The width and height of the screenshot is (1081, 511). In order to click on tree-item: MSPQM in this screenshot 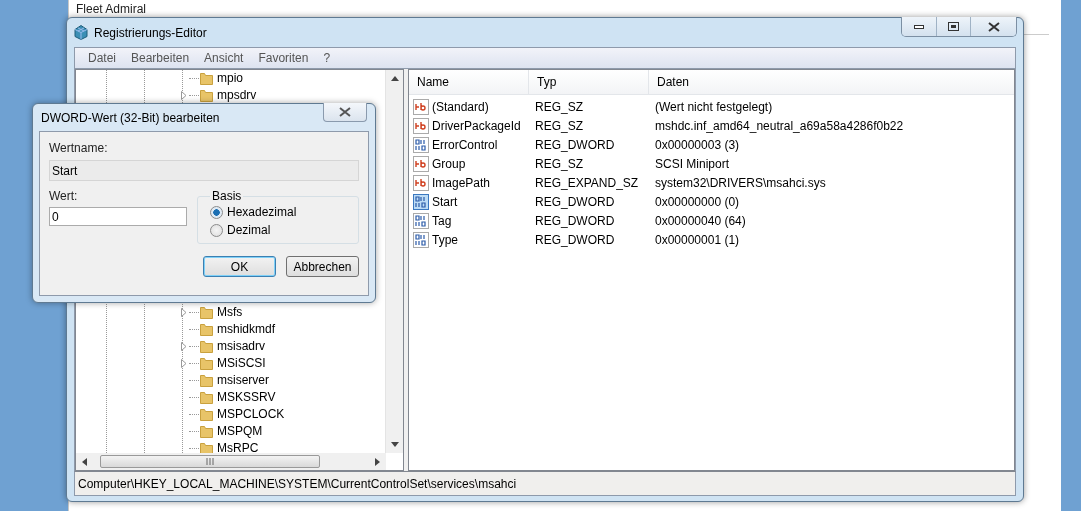, I will do `click(240, 431)`.